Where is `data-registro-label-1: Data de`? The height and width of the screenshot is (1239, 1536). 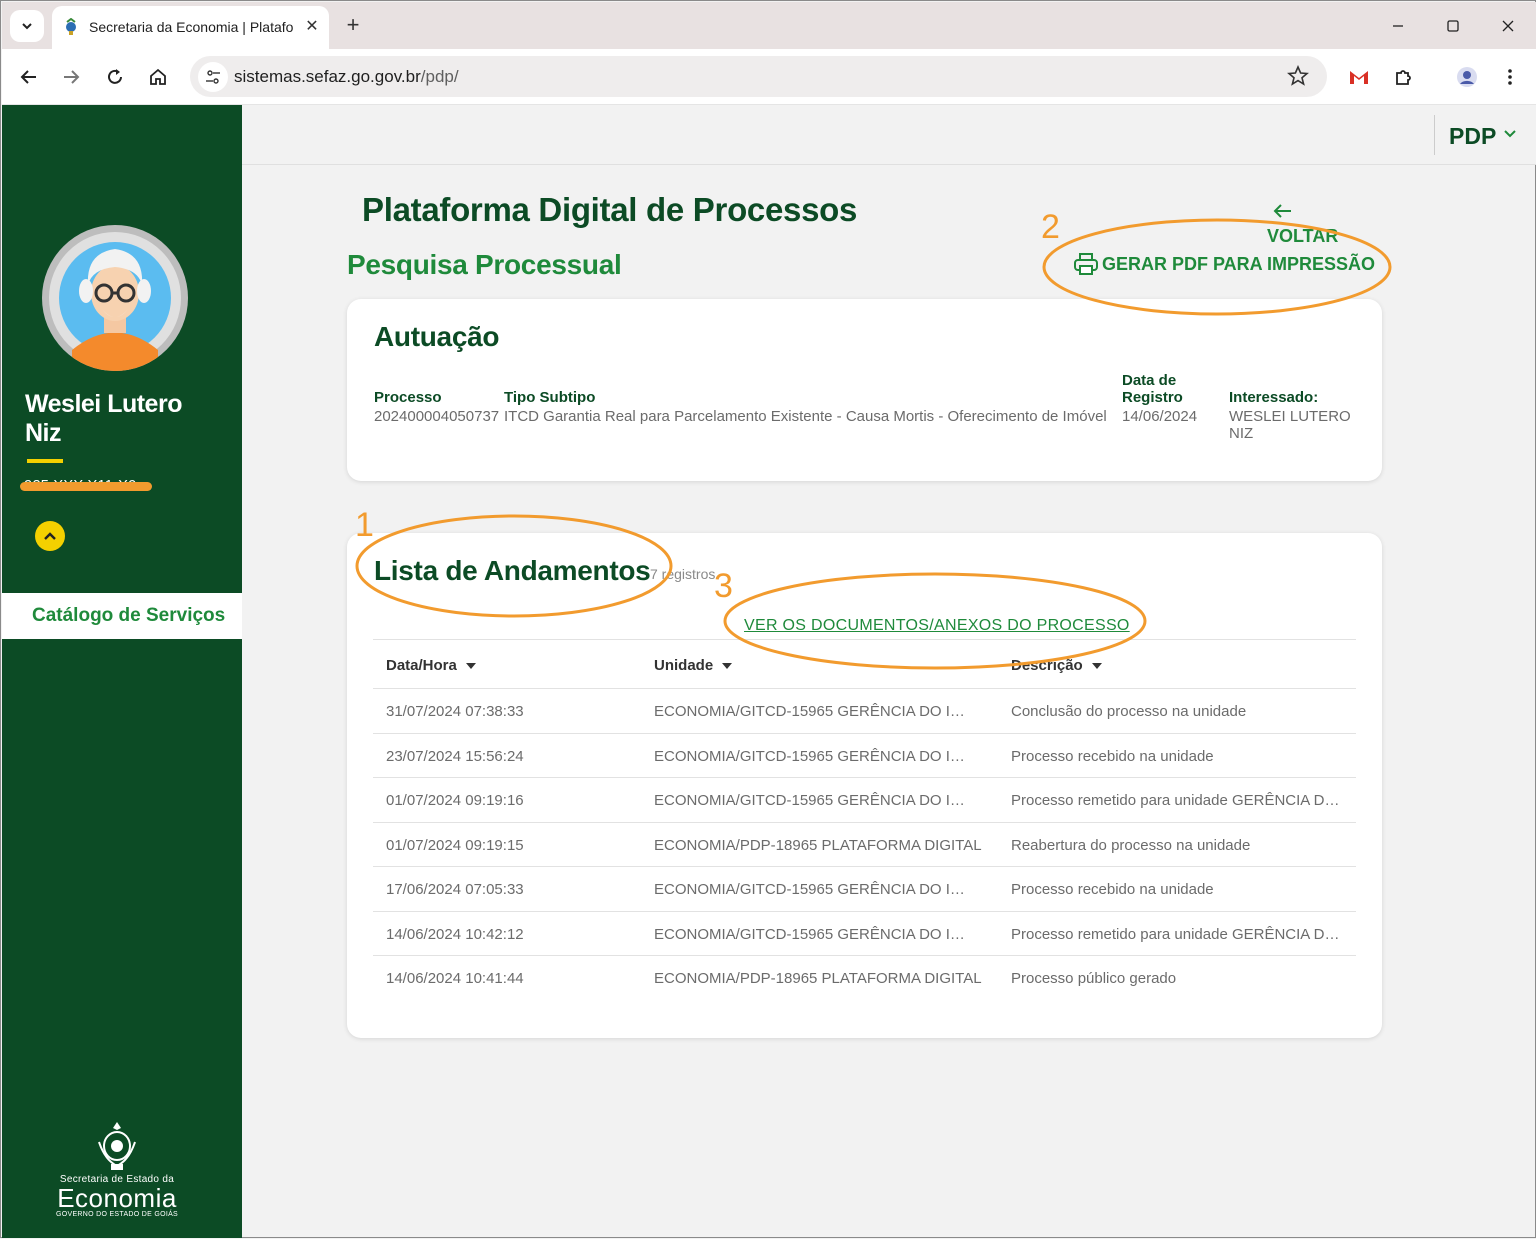 data-registro-label-1: Data de is located at coordinates (1149, 380).